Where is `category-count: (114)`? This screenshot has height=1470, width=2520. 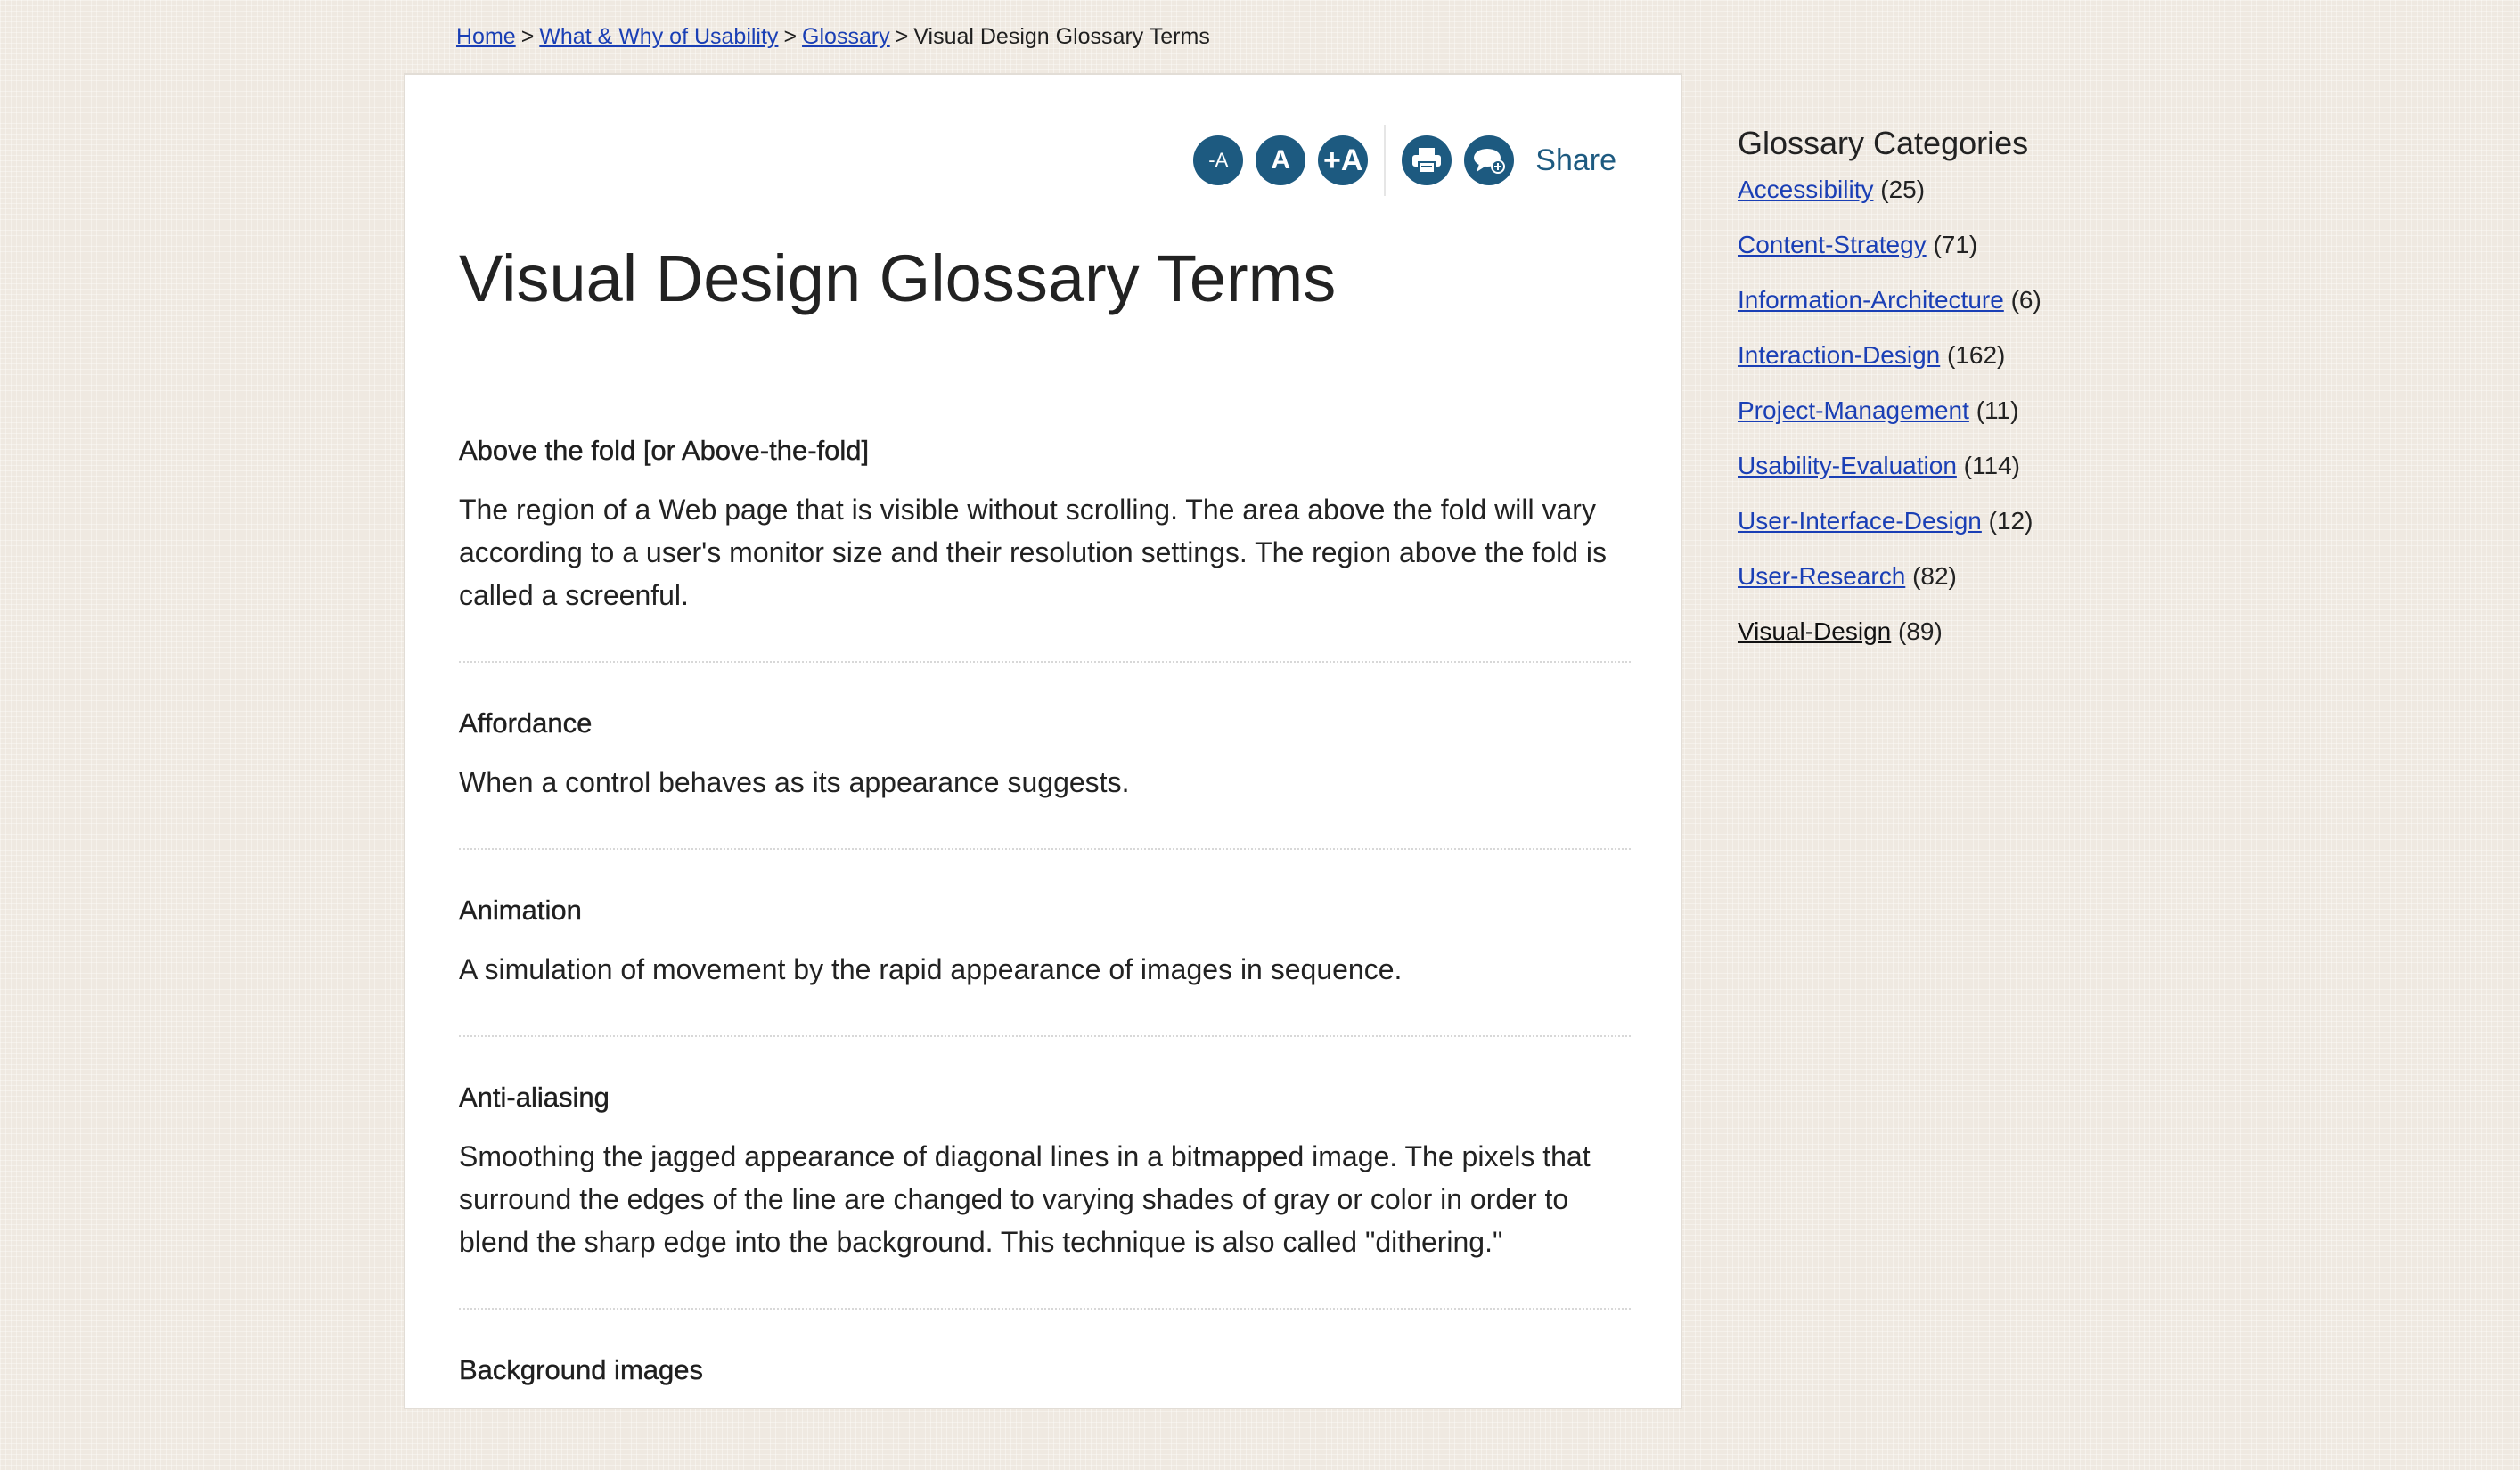 category-count: (114) is located at coordinates (1991, 465).